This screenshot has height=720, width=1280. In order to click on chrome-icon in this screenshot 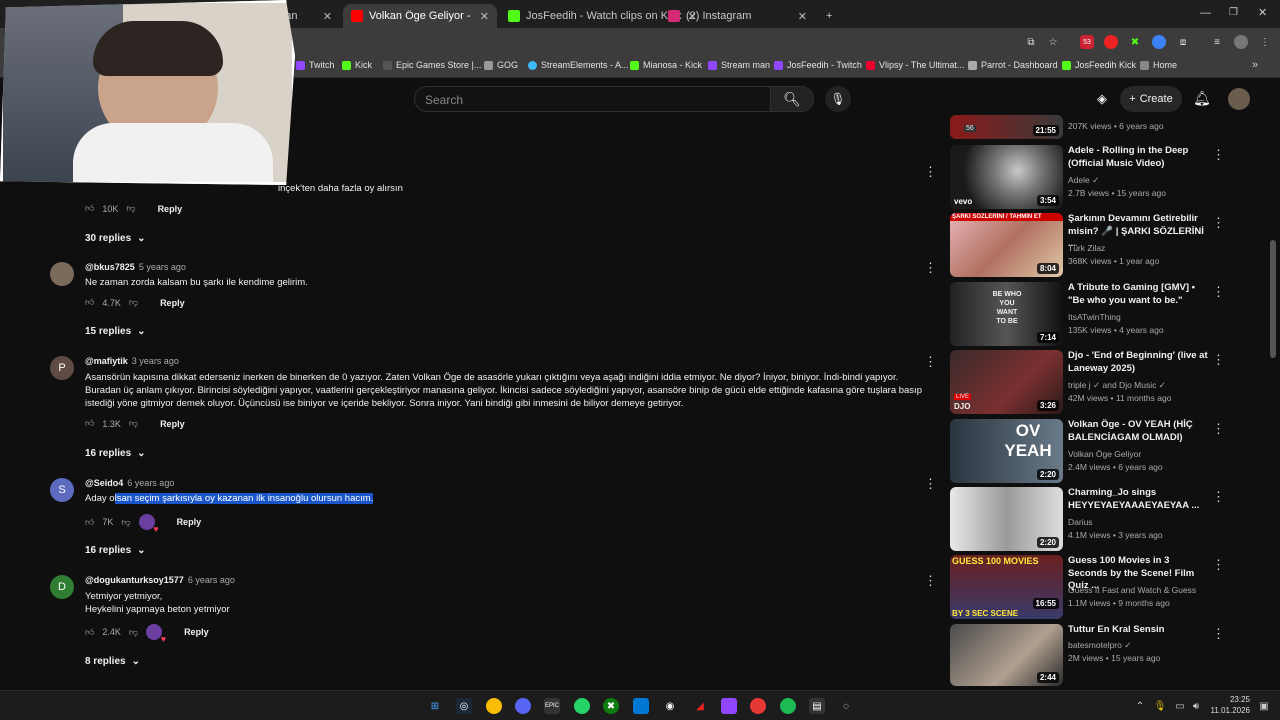, I will do `click(494, 706)`.